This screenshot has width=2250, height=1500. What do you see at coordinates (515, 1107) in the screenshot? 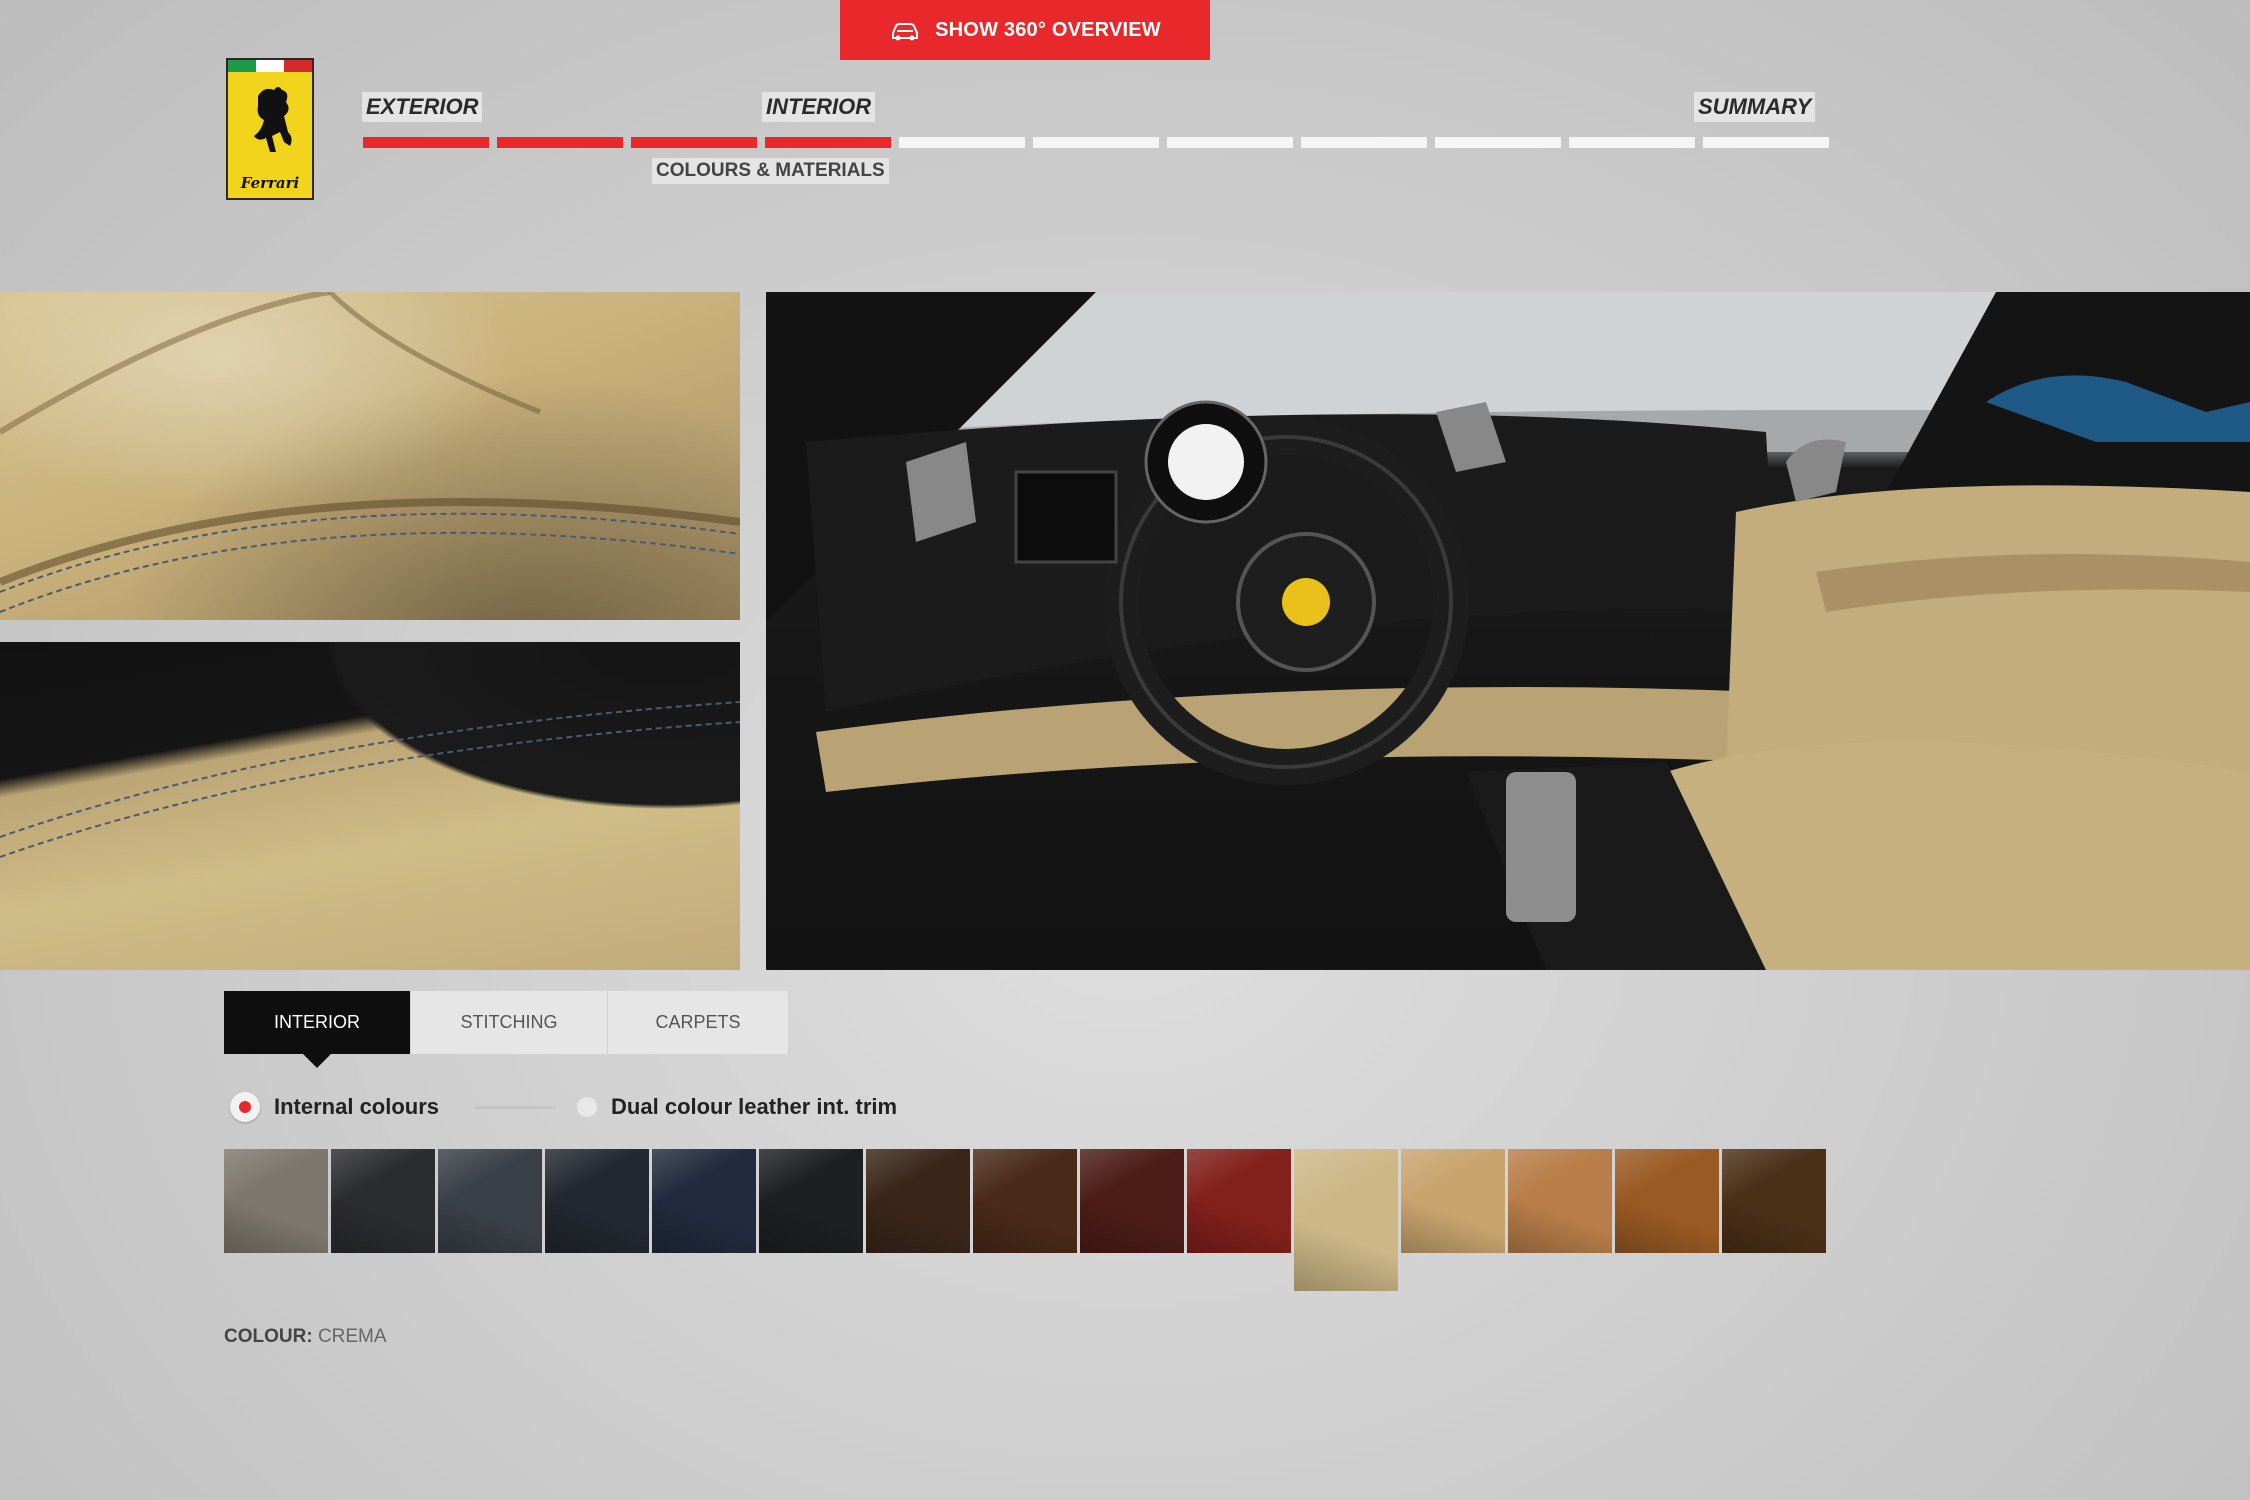
I see `option-divider` at bounding box center [515, 1107].